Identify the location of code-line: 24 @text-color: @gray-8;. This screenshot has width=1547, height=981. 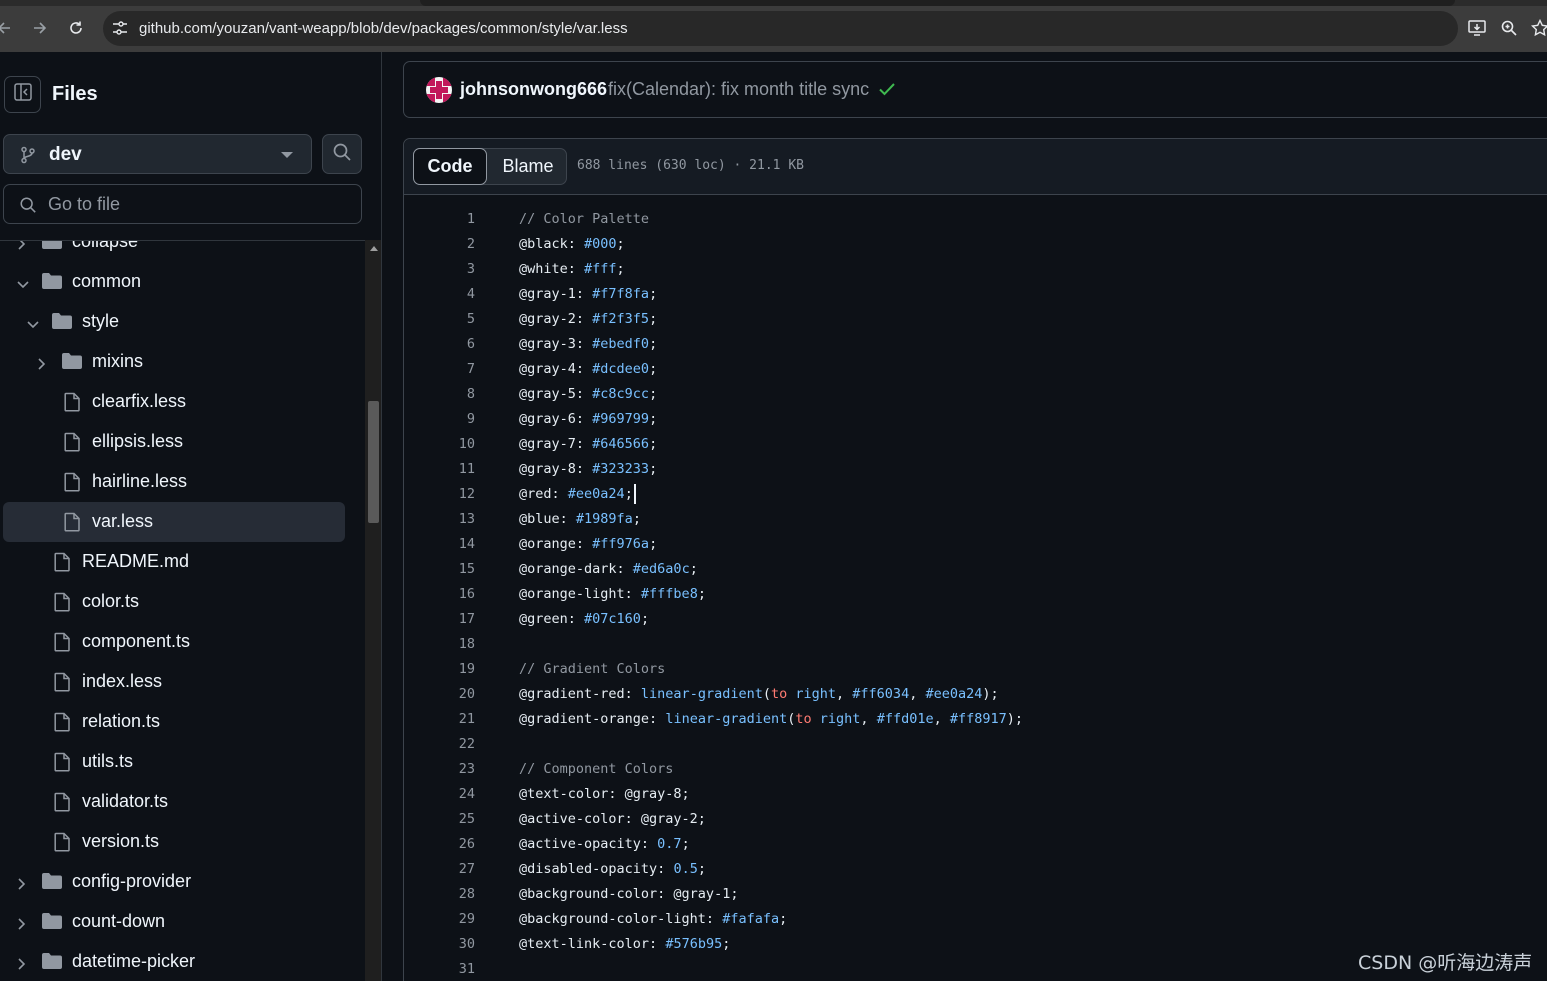
(975, 794).